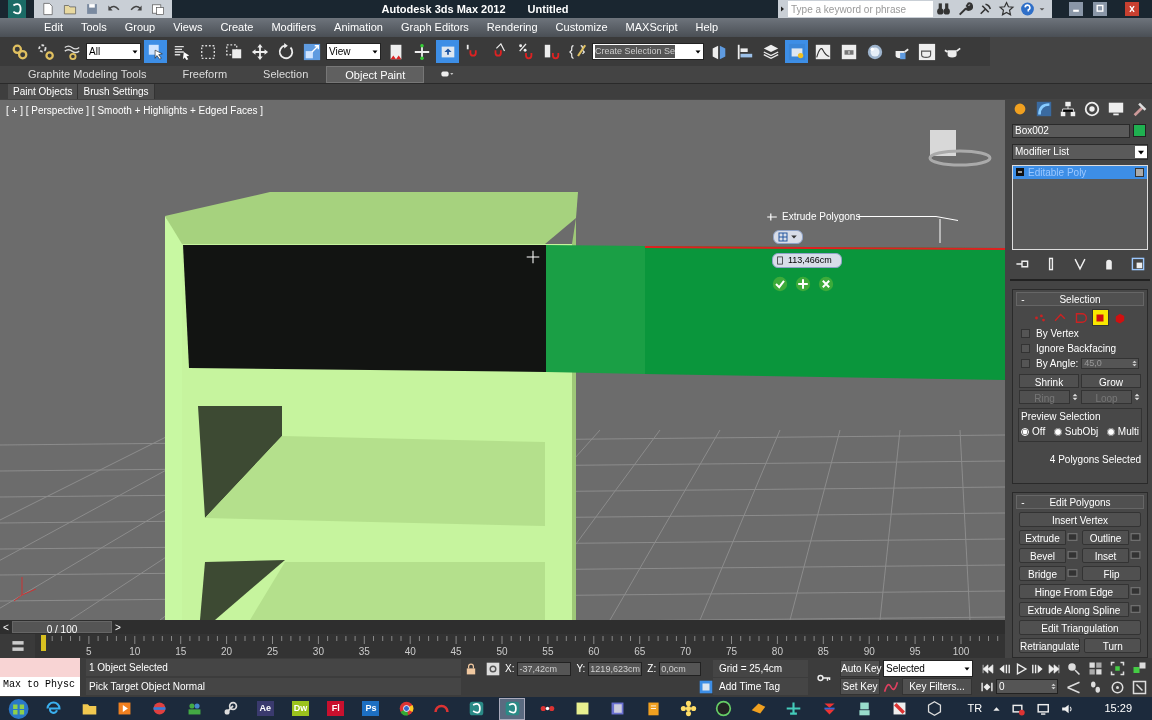  I want to click on checkbox-label: By Vertex, so click(1057, 334).